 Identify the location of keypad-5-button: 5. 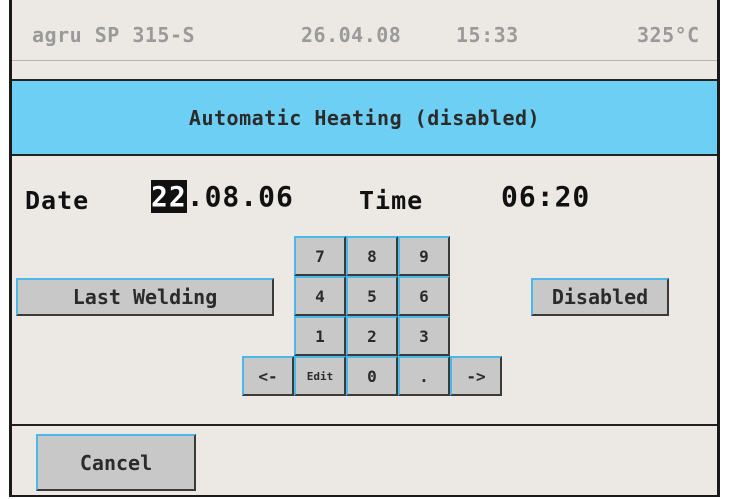
(372, 296).